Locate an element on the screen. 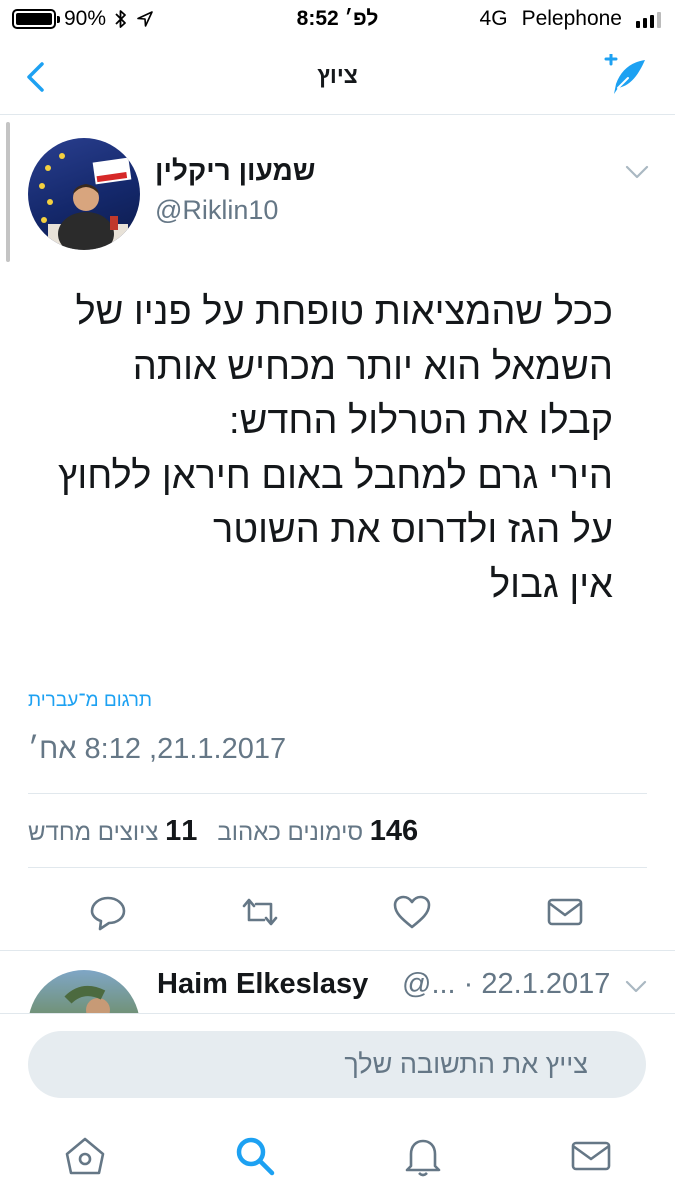 The height and width of the screenshot is (1200, 675). like-button is located at coordinates (412, 912).